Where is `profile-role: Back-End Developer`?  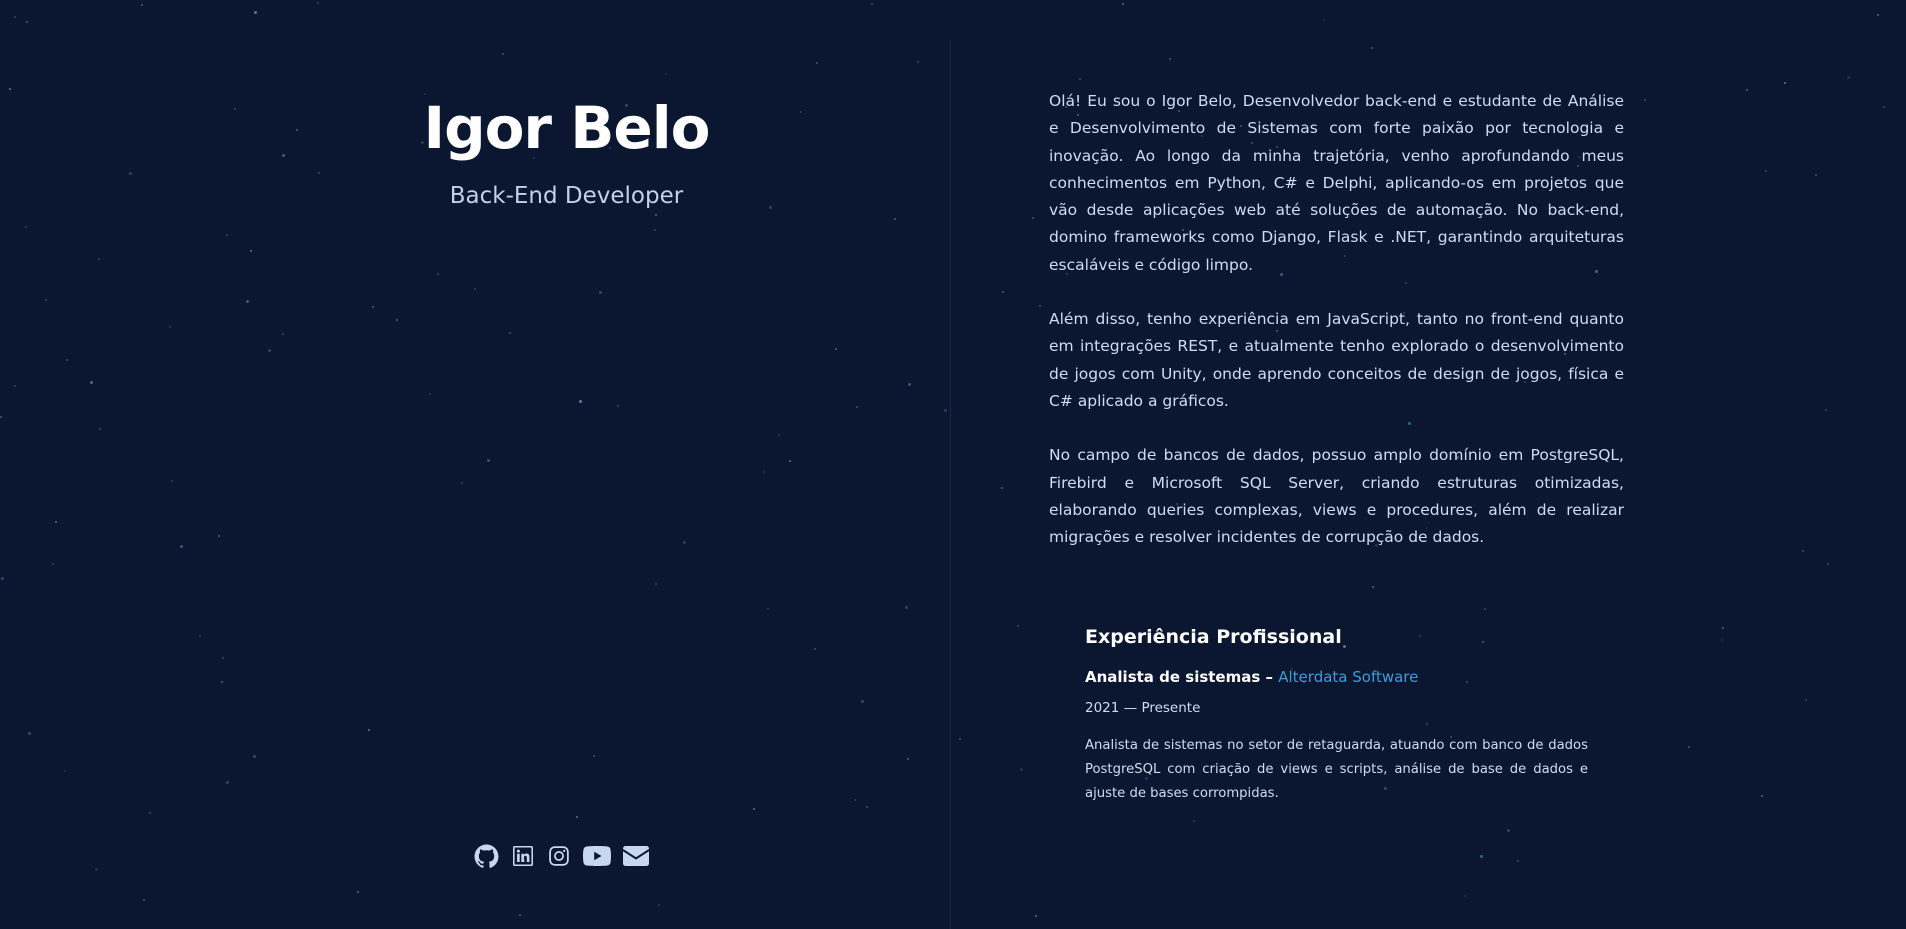 profile-role: Back-End Developer is located at coordinates (566, 196).